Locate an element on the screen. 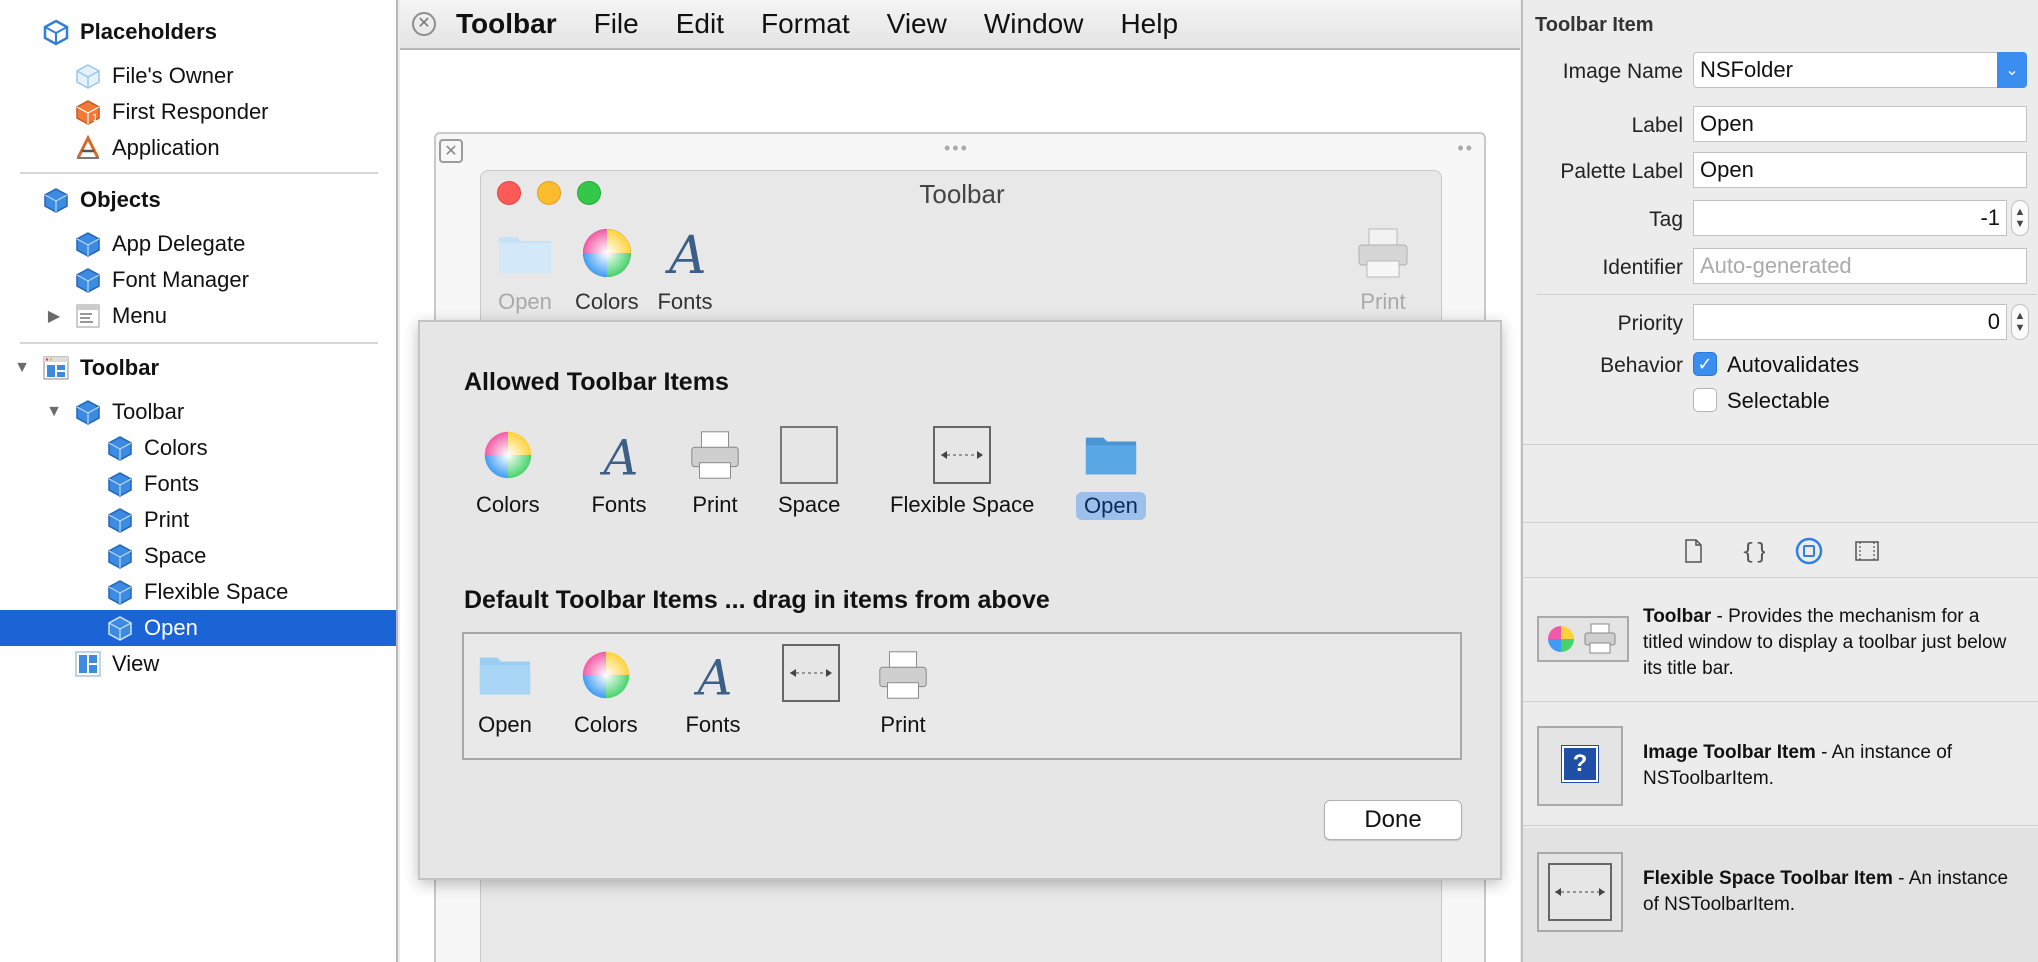  outline-label: Colors is located at coordinates (176, 447).